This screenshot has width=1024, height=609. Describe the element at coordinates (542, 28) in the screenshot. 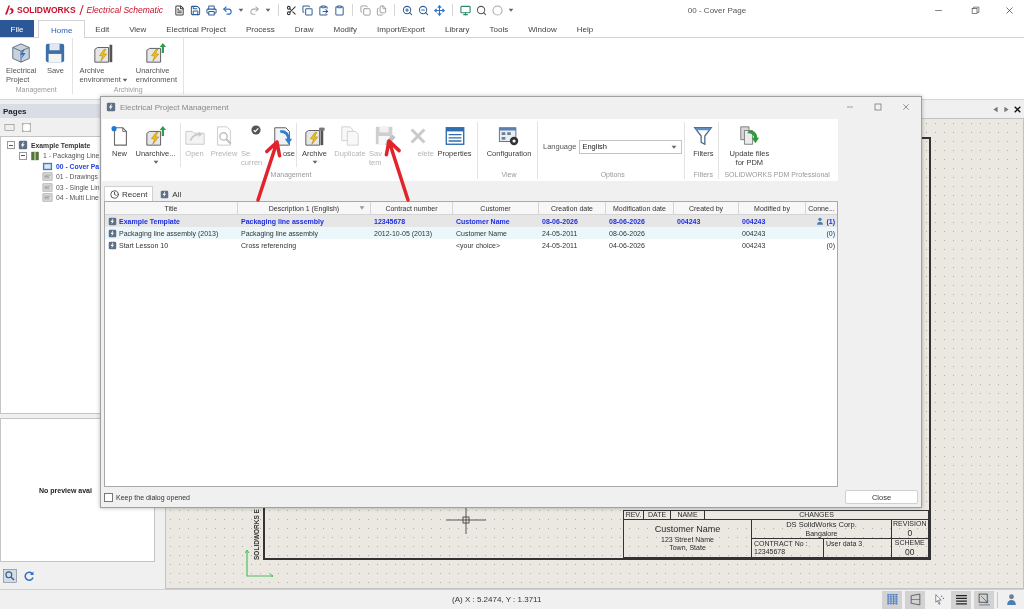

I see `menu-tab: Window` at that location.